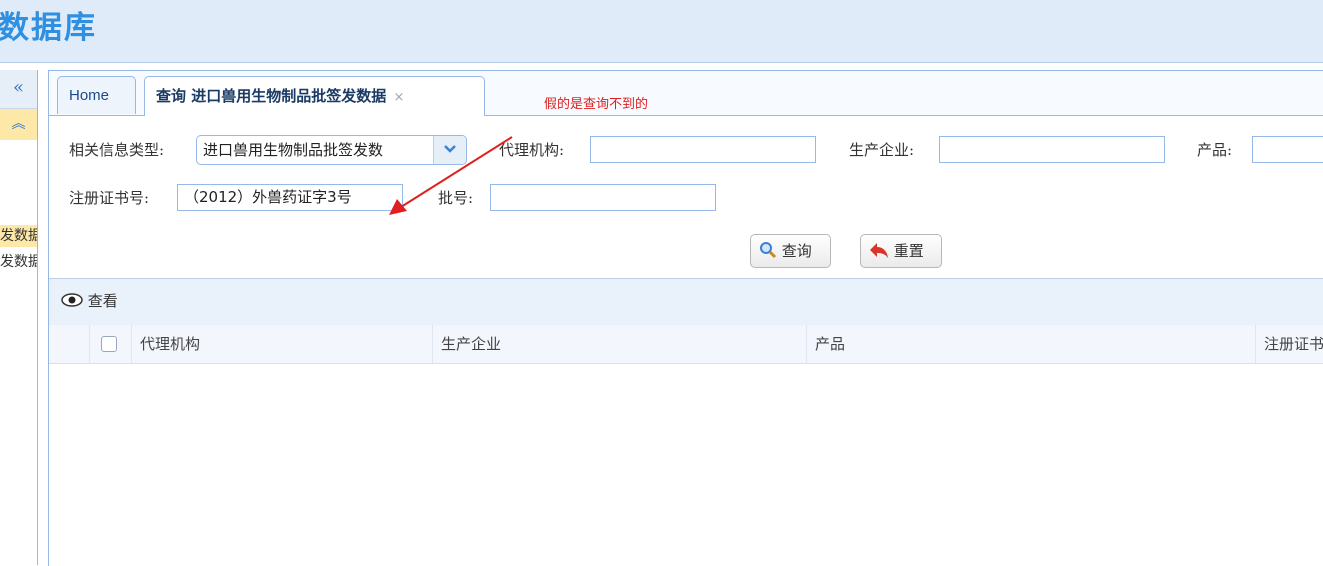  Describe the element at coordinates (596, 104) in the screenshot. I see `annotation-note: 假的是查询不到的` at that location.